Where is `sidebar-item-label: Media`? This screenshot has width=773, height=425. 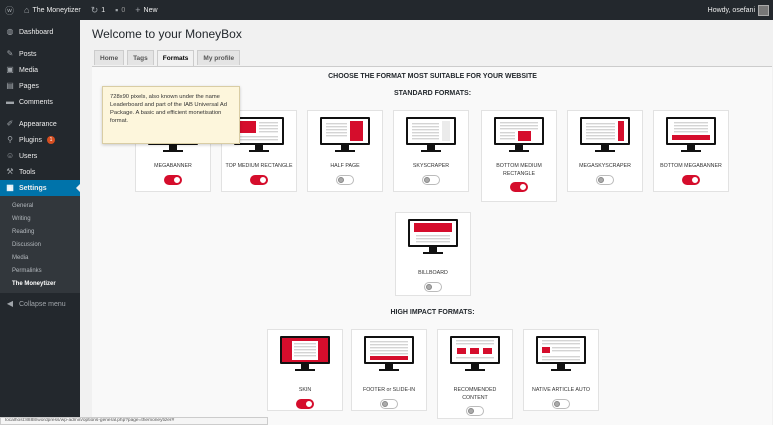
sidebar-item-label: Media is located at coordinates (29, 70).